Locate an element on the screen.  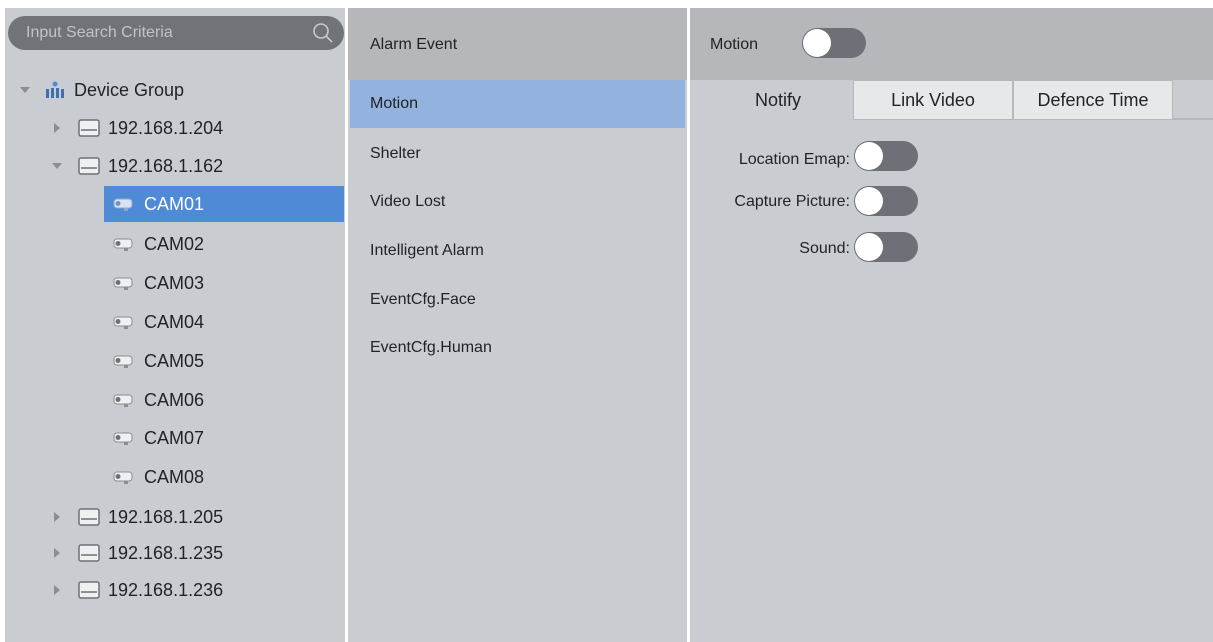
tree-camera-row: CAM03 is located at coordinates (157, 283).